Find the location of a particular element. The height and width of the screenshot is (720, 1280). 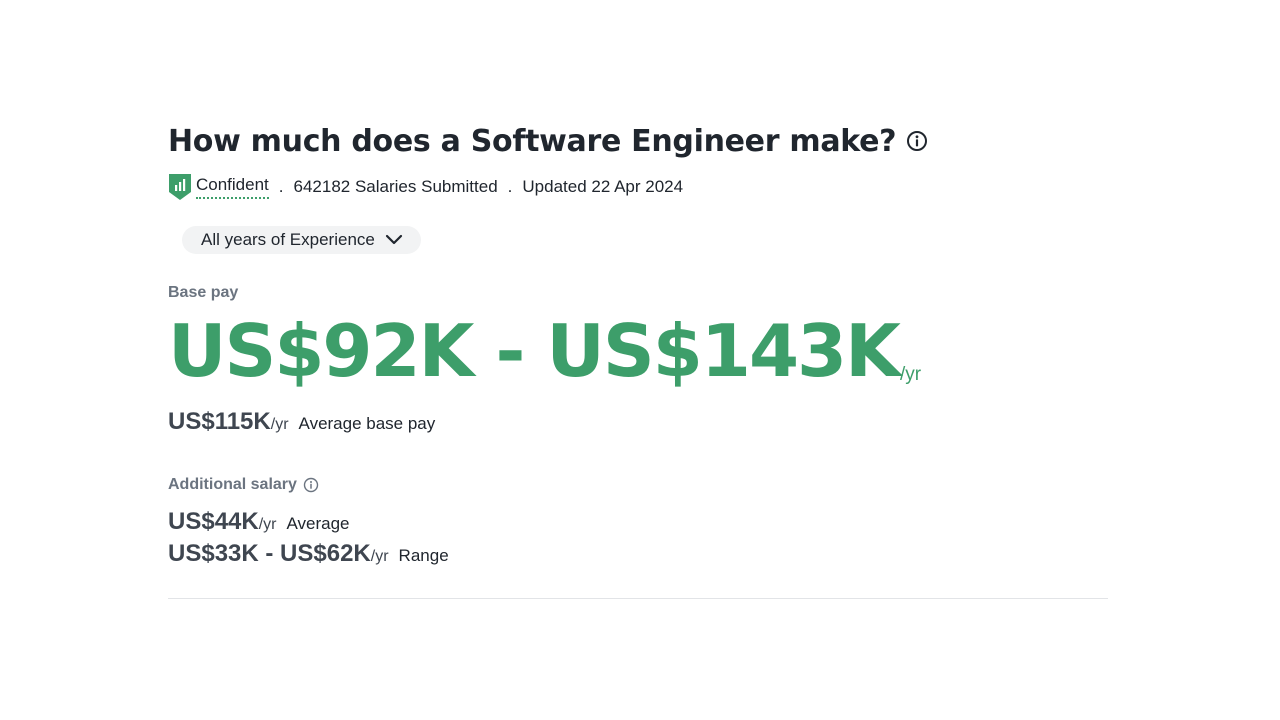

base-pay-range-value: US$92K - US$143K is located at coordinates (534, 351).